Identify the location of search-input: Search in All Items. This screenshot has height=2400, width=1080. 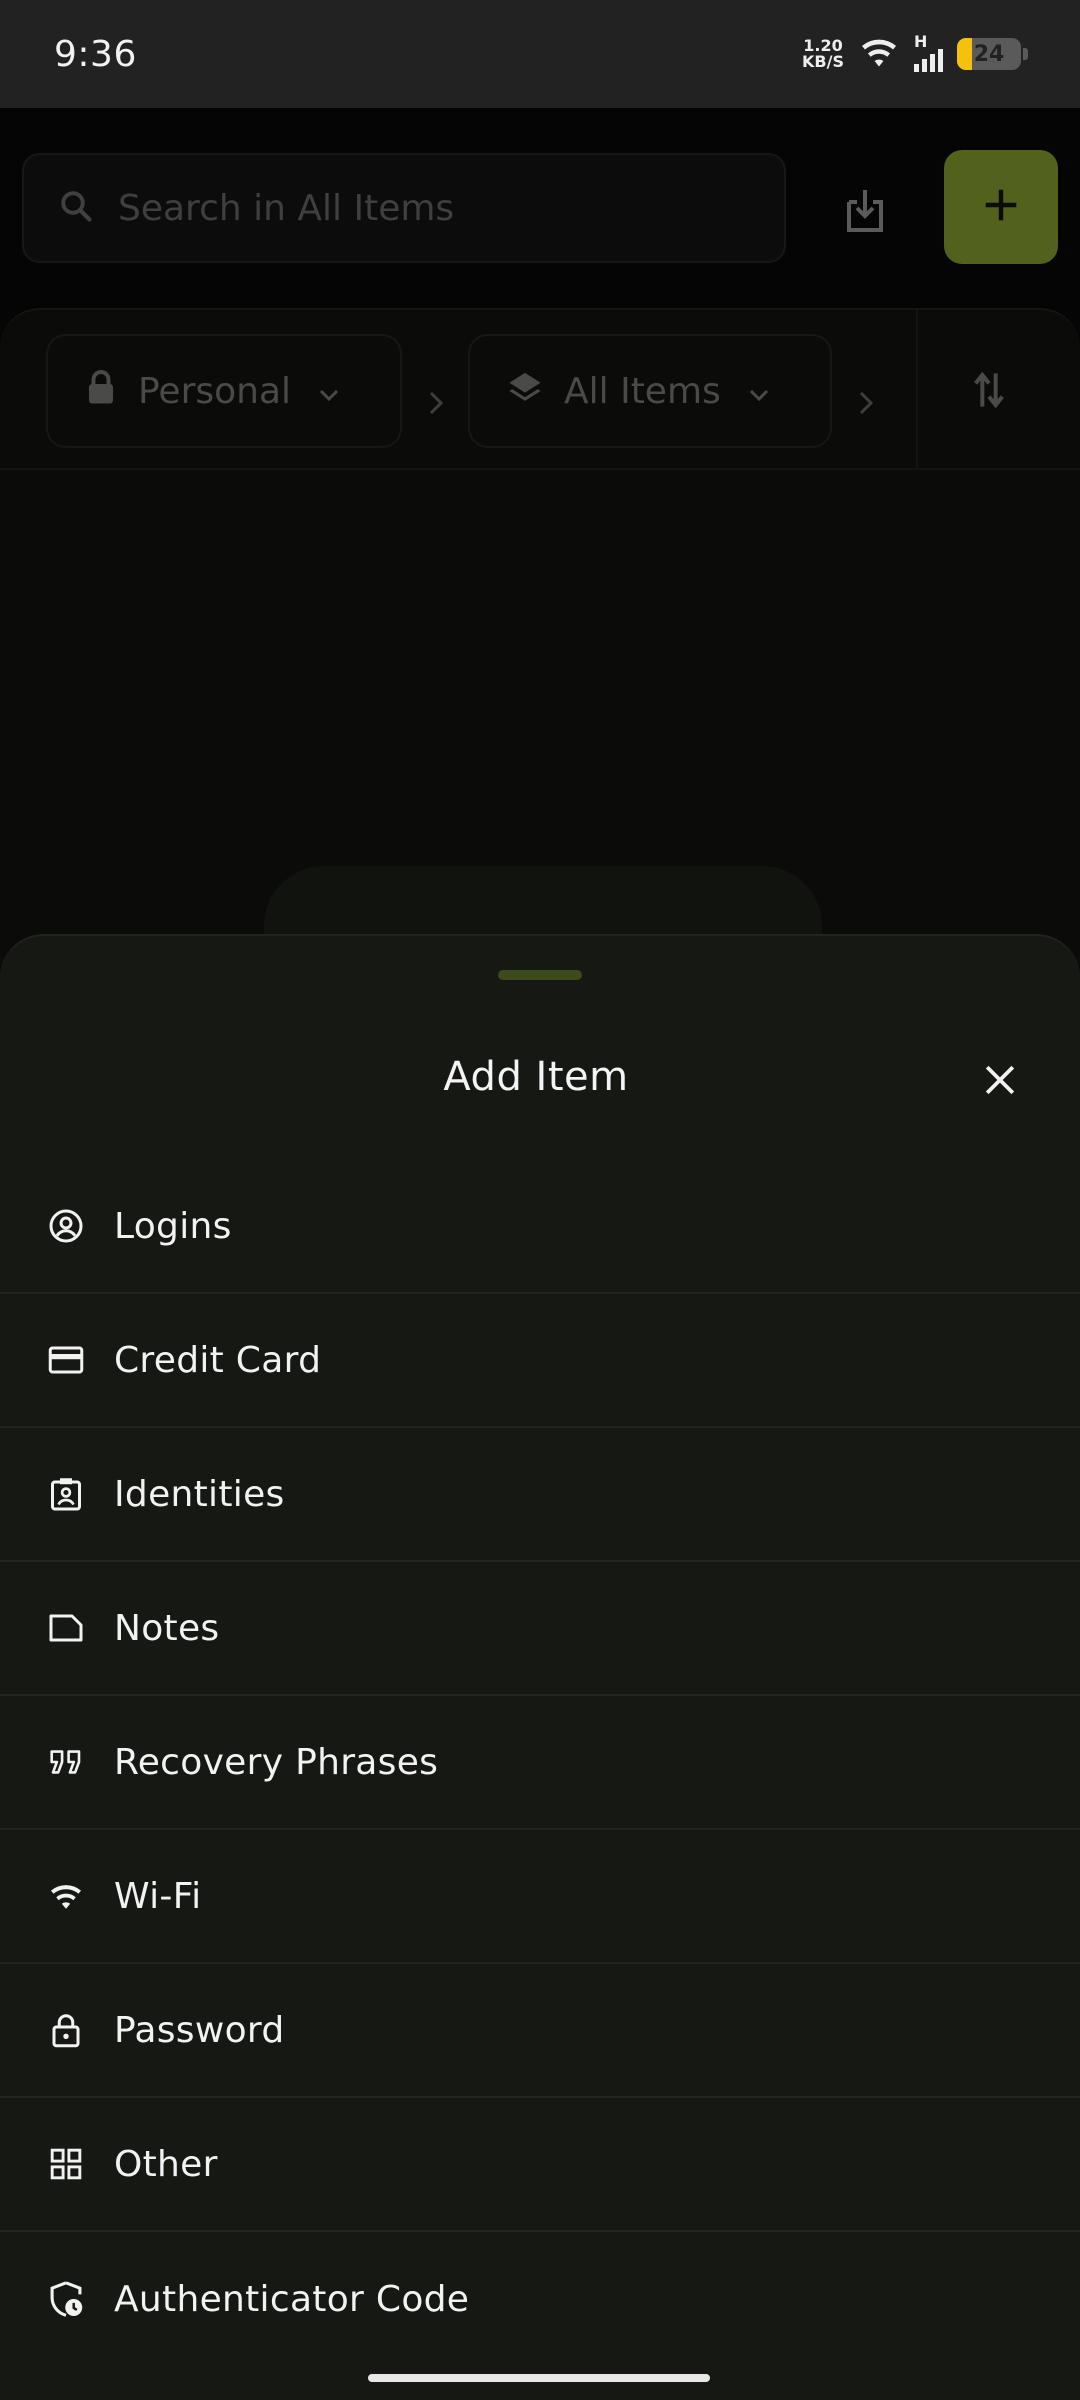
(404, 208).